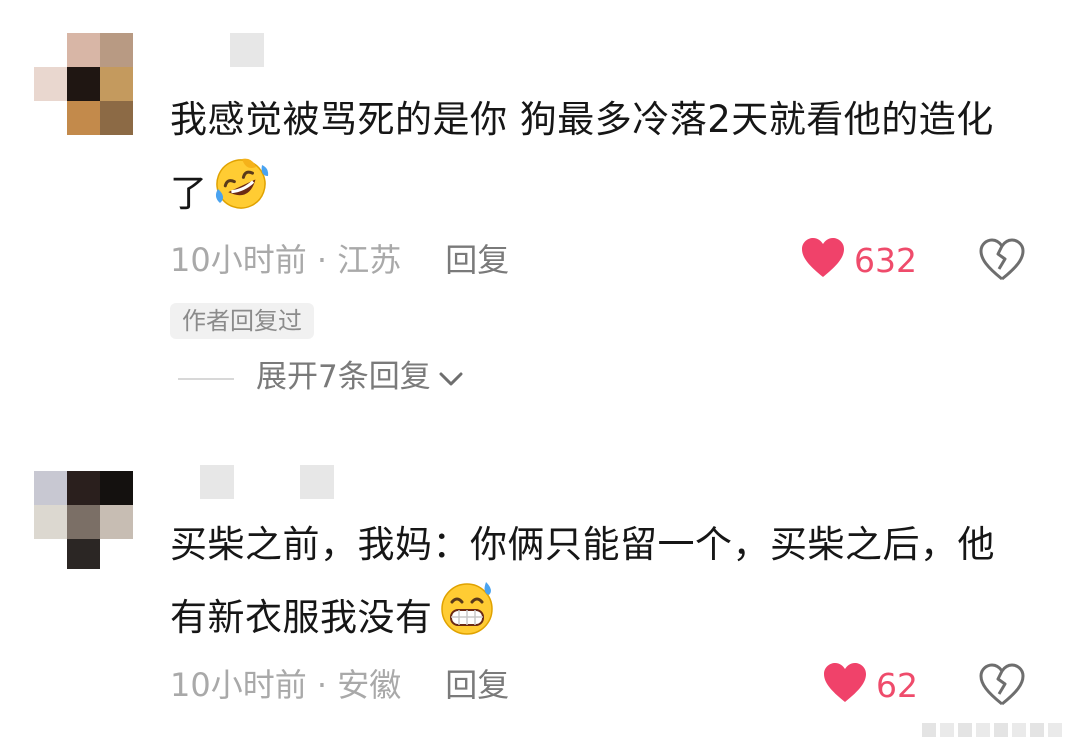 This screenshot has width=1080, height=745. I want to click on rolling-on-floor-laughing-emoji-icon, so click(241, 195).